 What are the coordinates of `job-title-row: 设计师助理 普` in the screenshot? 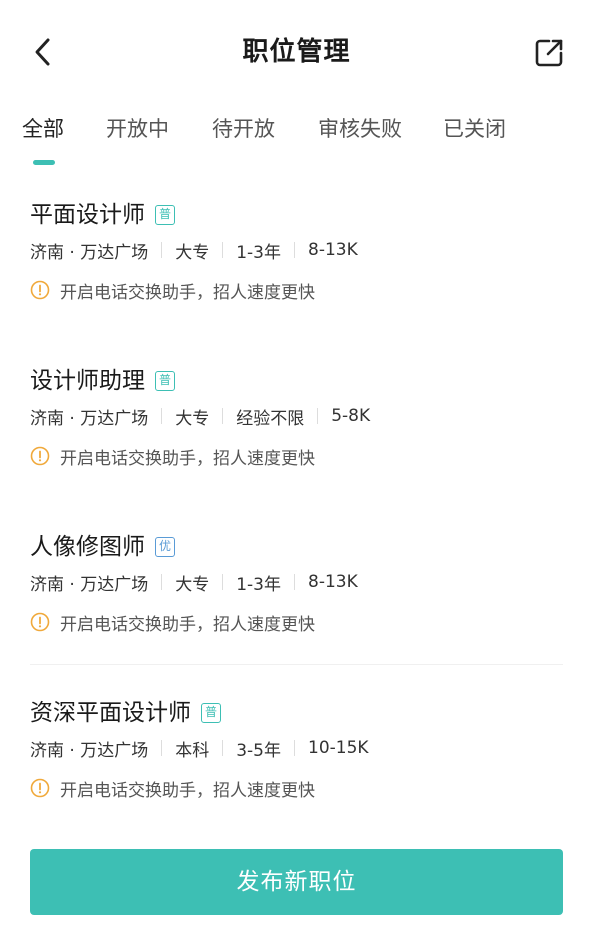 It's located at (102, 381).